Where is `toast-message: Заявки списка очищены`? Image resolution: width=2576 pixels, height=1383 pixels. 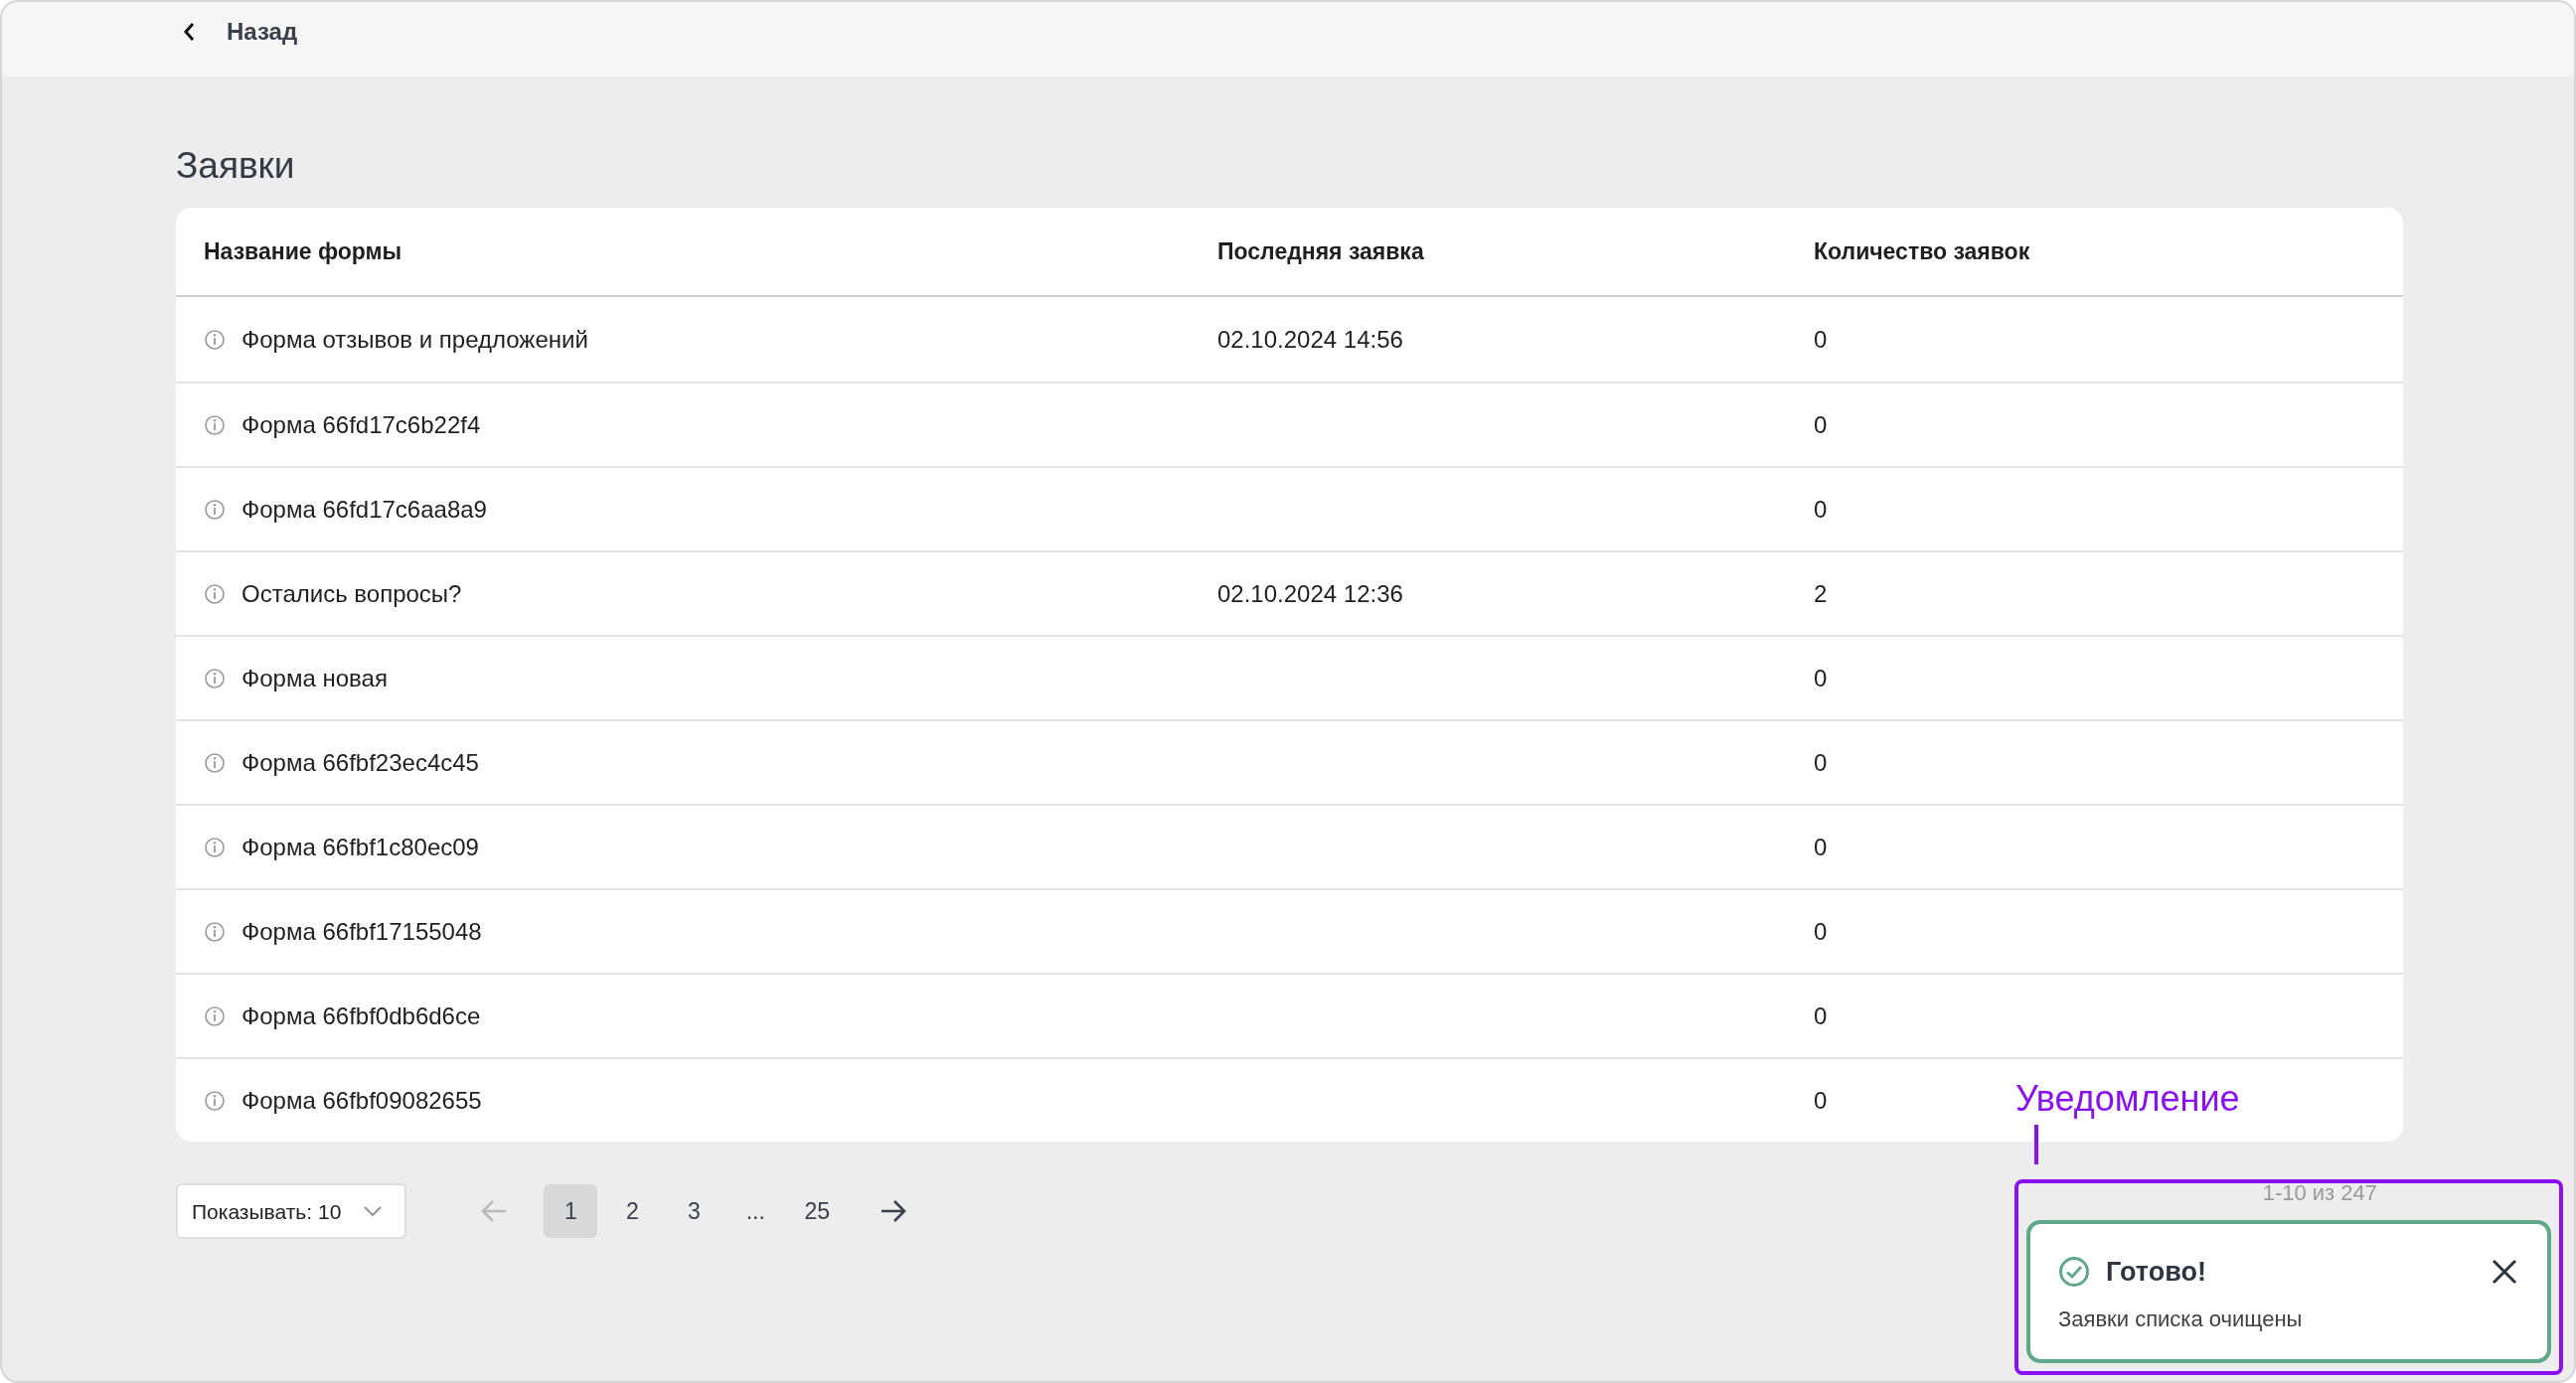 toast-message: Заявки списка очищены is located at coordinates (2181, 1319).